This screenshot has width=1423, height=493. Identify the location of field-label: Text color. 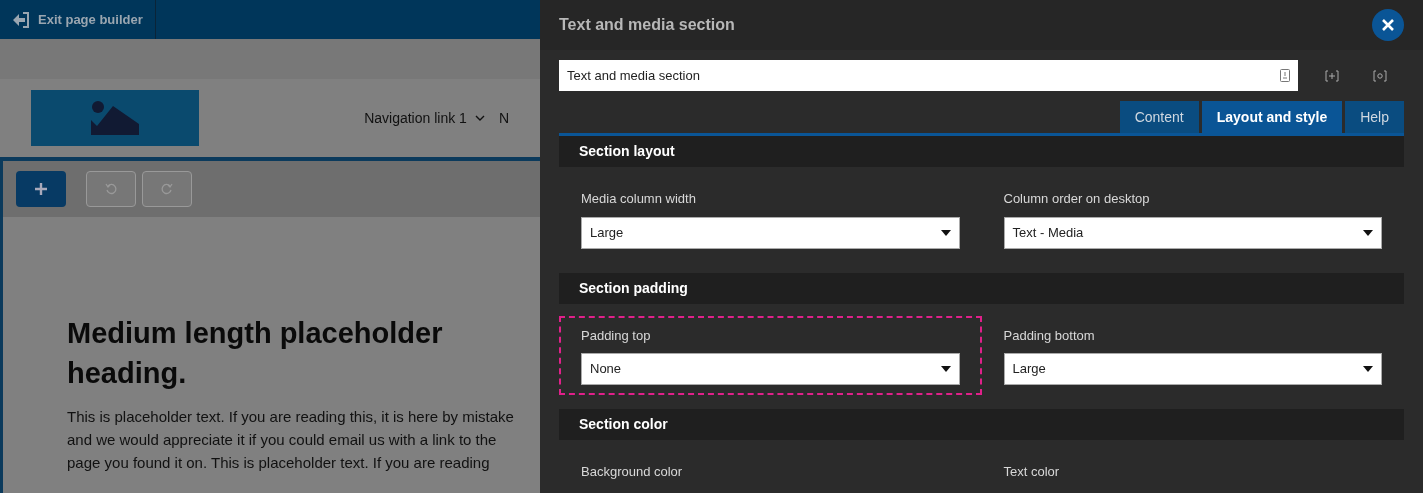
(1032, 472).